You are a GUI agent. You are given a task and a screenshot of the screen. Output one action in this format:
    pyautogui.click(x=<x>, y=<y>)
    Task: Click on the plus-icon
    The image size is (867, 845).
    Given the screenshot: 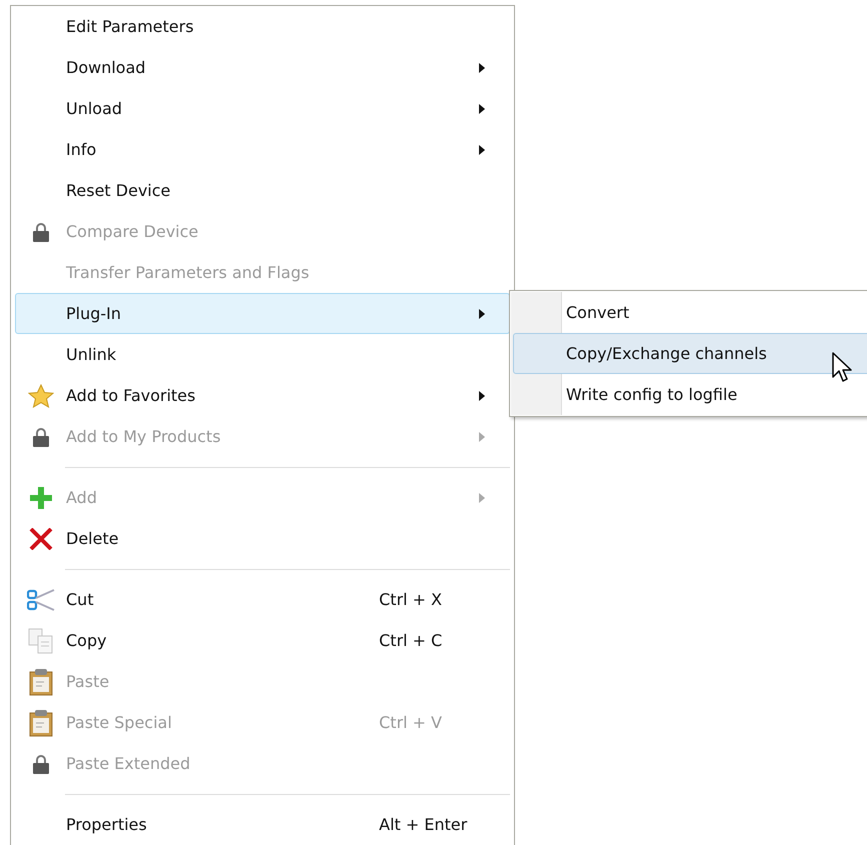 What is the action you would take?
    pyautogui.click(x=41, y=498)
    